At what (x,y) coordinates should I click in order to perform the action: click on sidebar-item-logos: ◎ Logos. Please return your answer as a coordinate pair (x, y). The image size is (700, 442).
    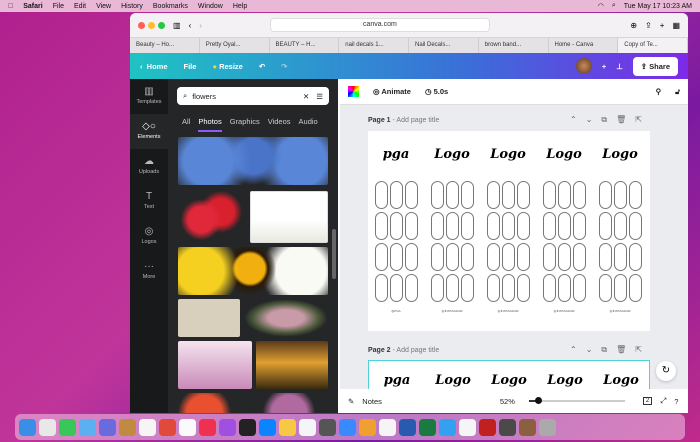
    Looking at the image, I should click on (149, 236).